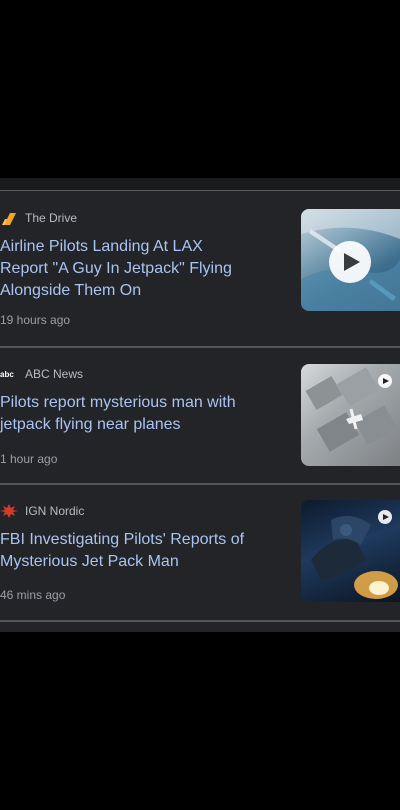 This screenshot has width=400, height=810. What do you see at coordinates (101, 246) in the screenshot?
I see `headline-line: Airline Pilots Landing At LAX` at bounding box center [101, 246].